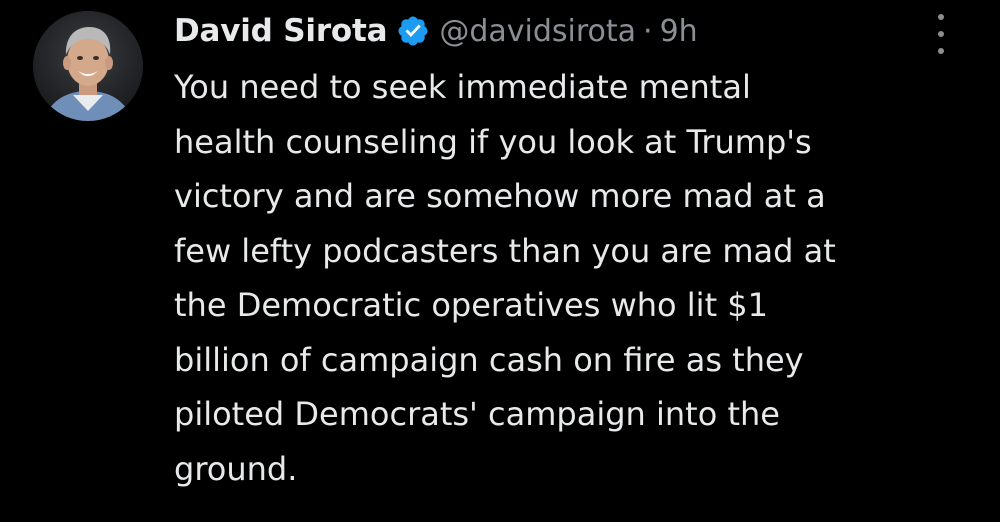 The width and height of the screenshot is (1000, 522). What do you see at coordinates (537, 31) in the screenshot?
I see `author-handle: @davidsirota` at bounding box center [537, 31].